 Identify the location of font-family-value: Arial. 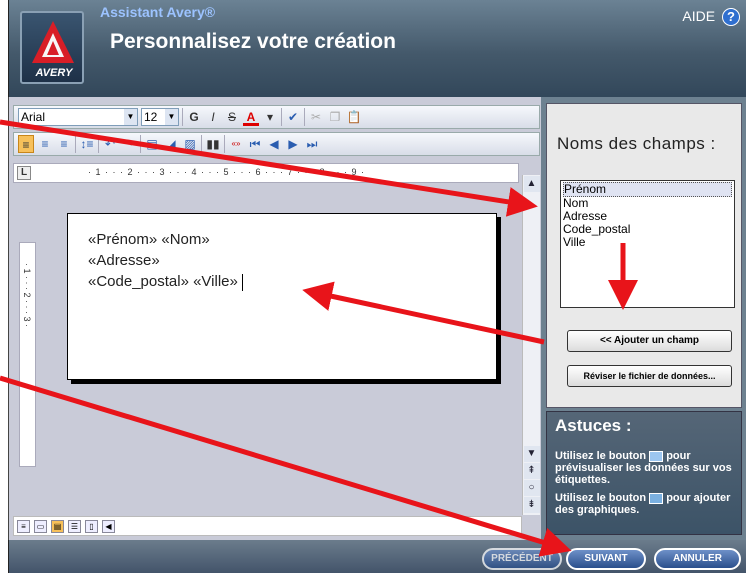
(33, 117).